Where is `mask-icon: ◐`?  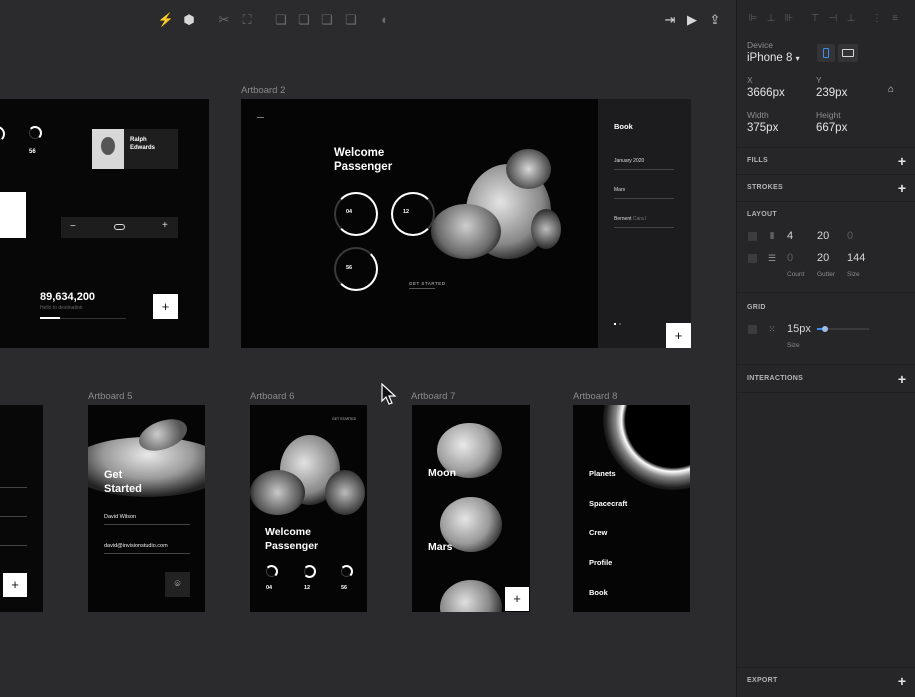
mask-icon: ◐ is located at coordinates (385, 20).